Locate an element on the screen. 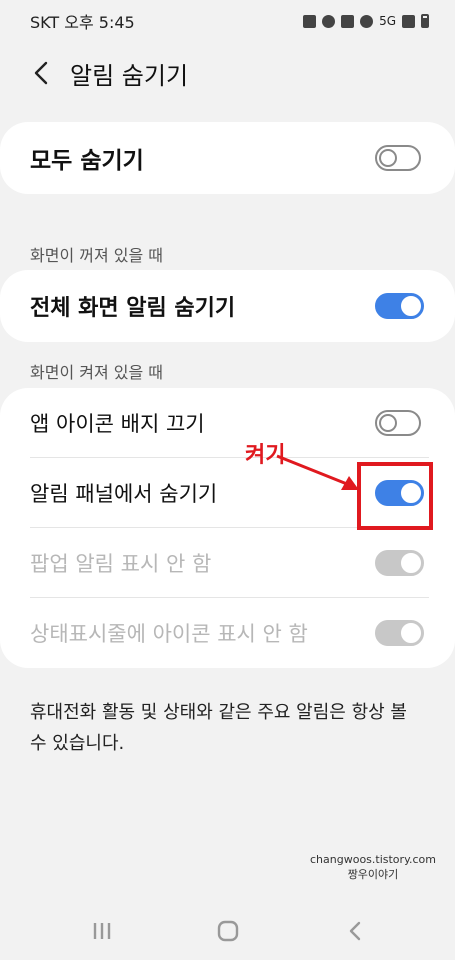  lock-icon is located at coordinates (310, 21).